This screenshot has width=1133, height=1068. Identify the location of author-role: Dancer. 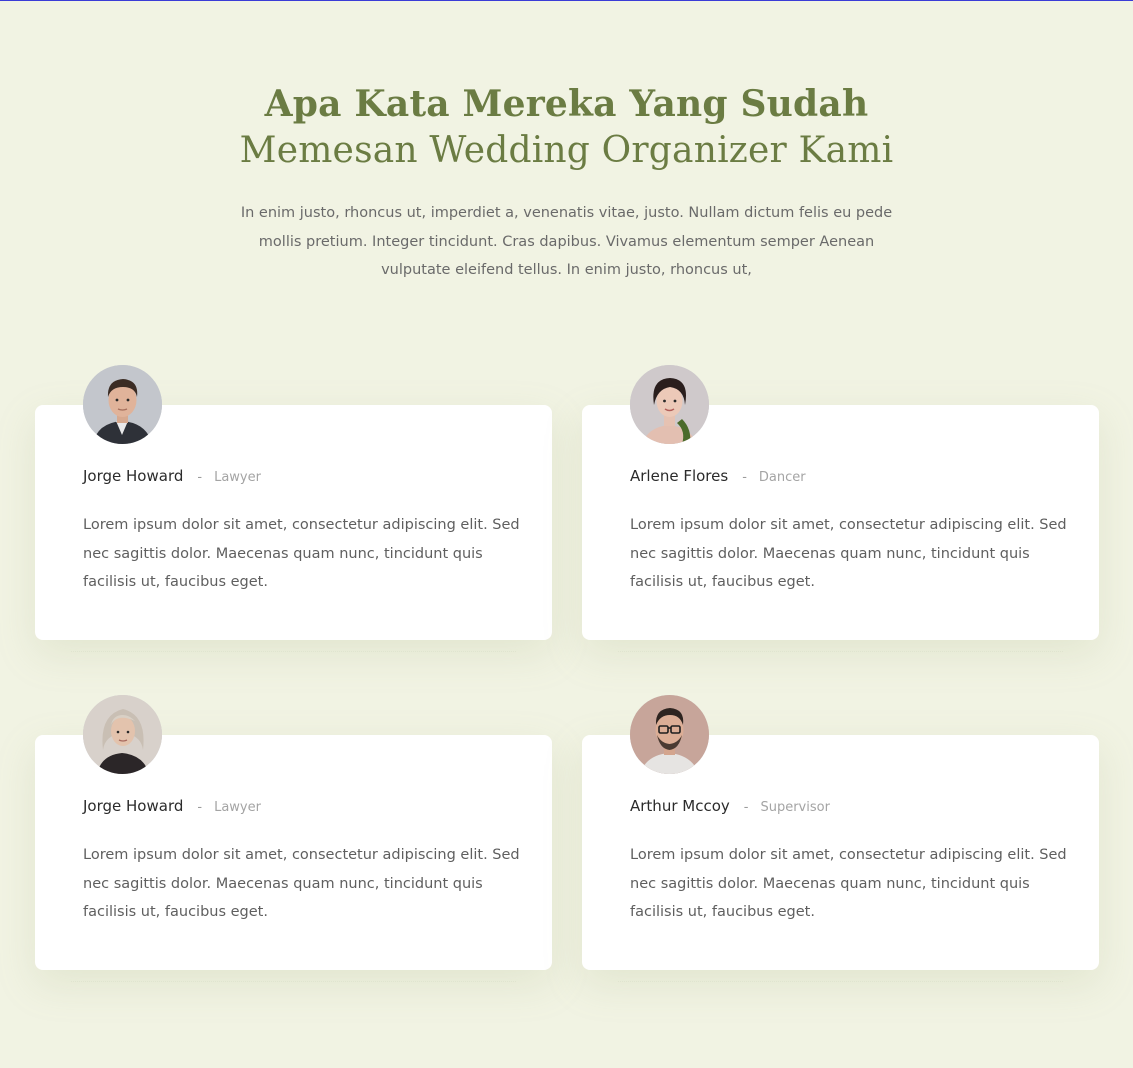
(782, 477).